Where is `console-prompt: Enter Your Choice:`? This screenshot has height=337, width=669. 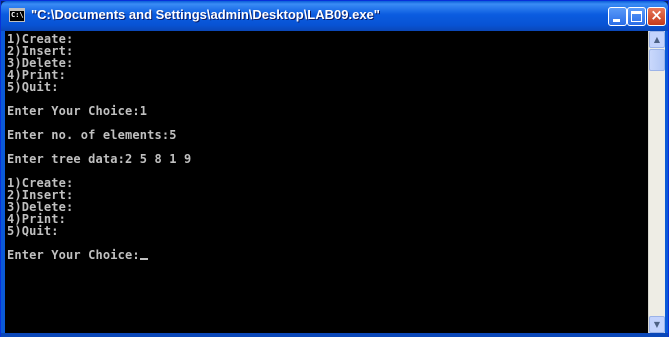 console-prompt: Enter Your Choice: is located at coordinates (73, 255).